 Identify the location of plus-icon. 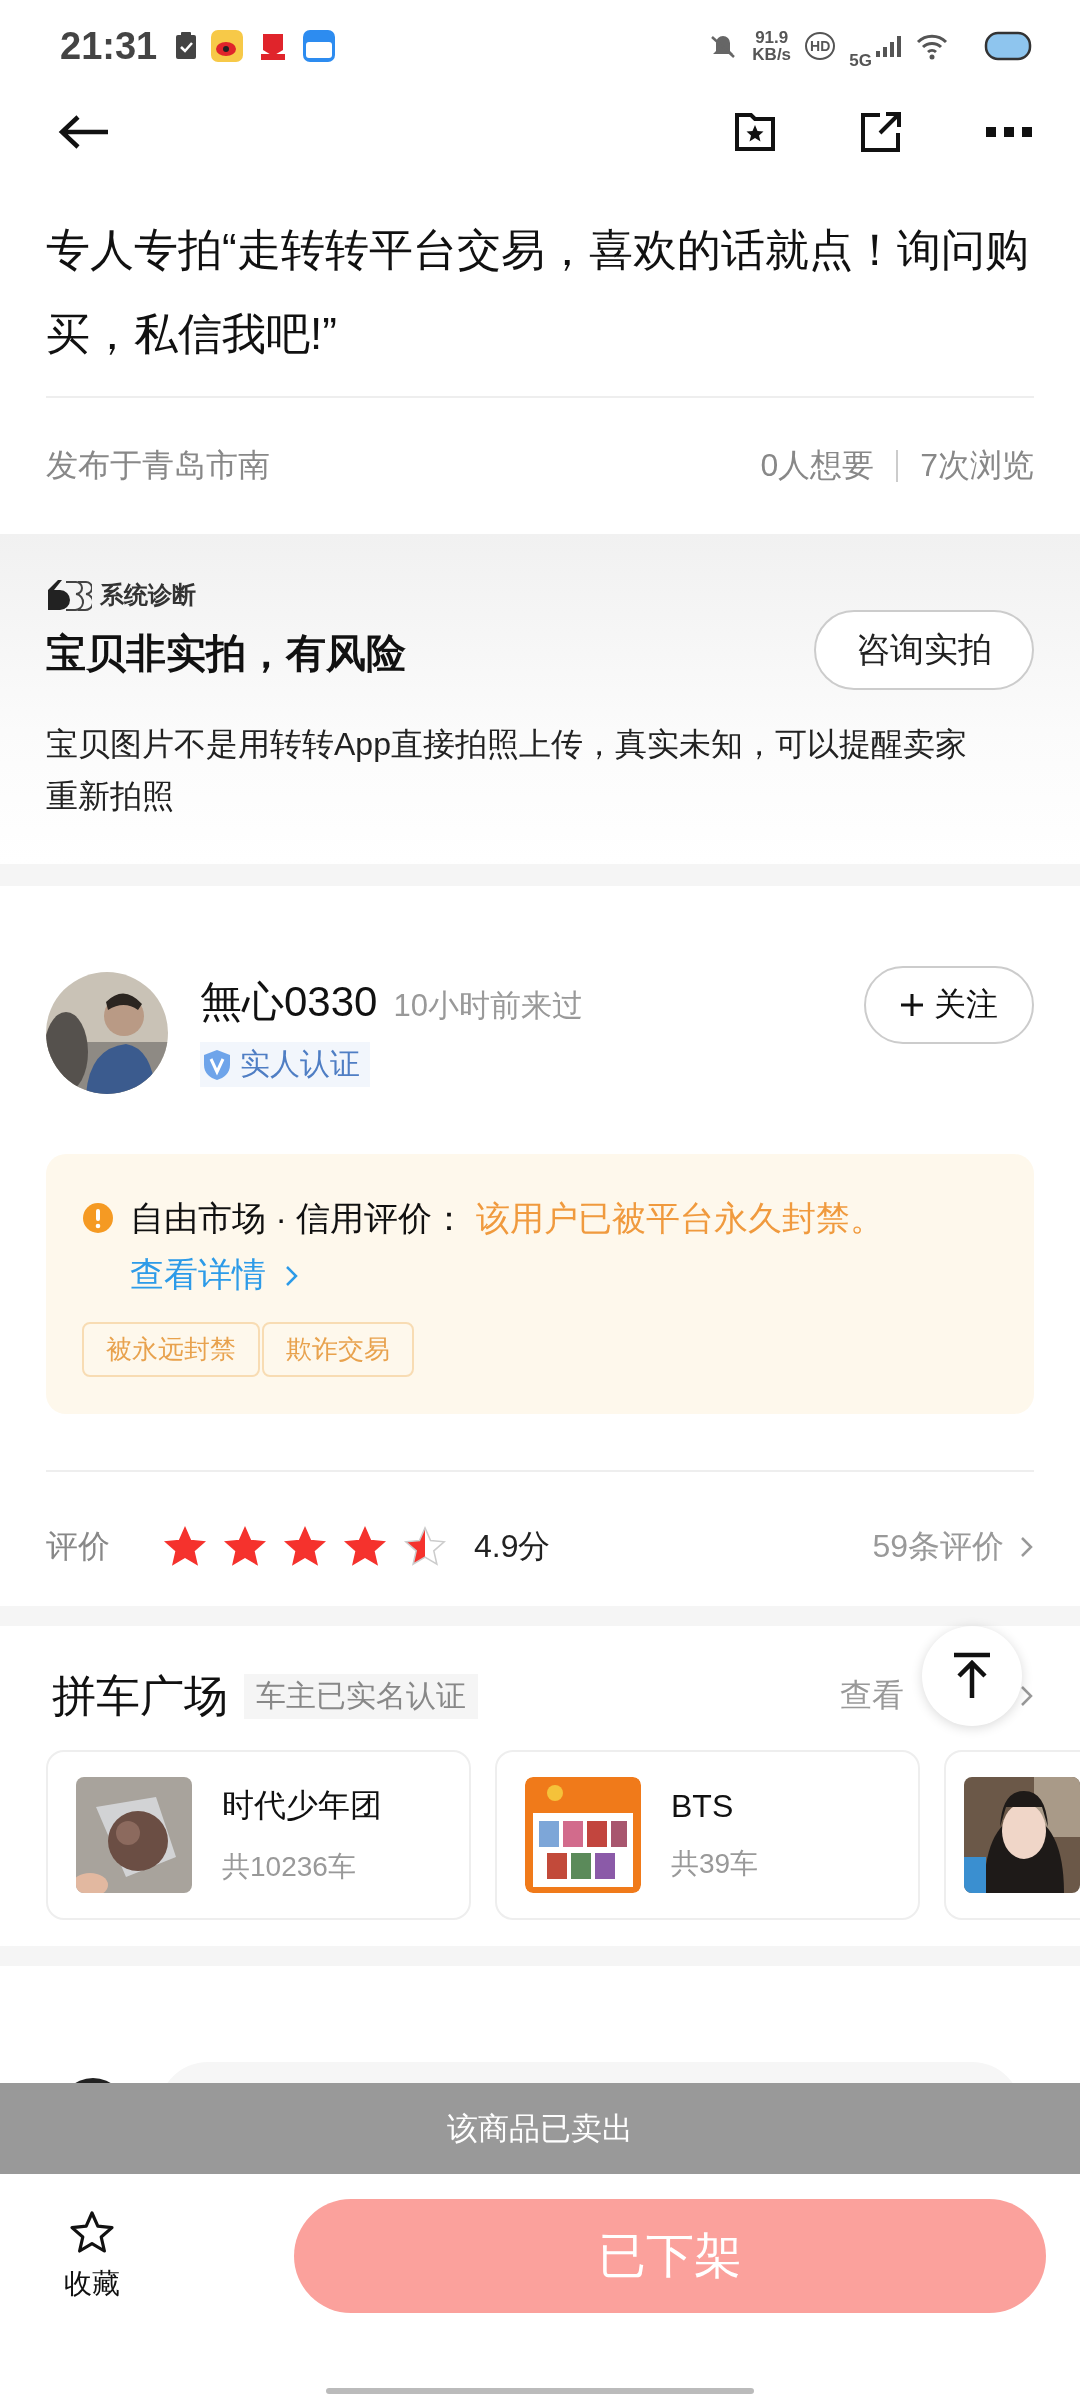
(912, 1005).